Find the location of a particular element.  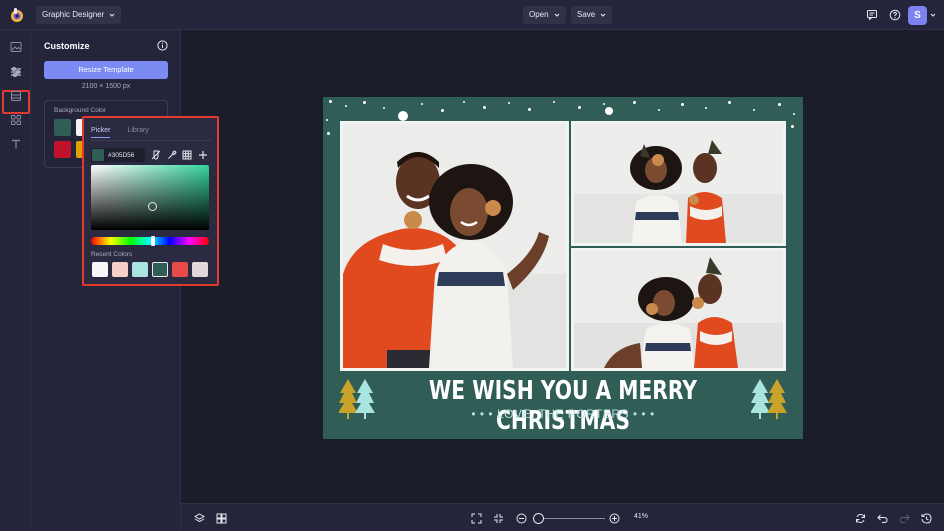

panel-title: Customize is located at coordinates (67, 46).